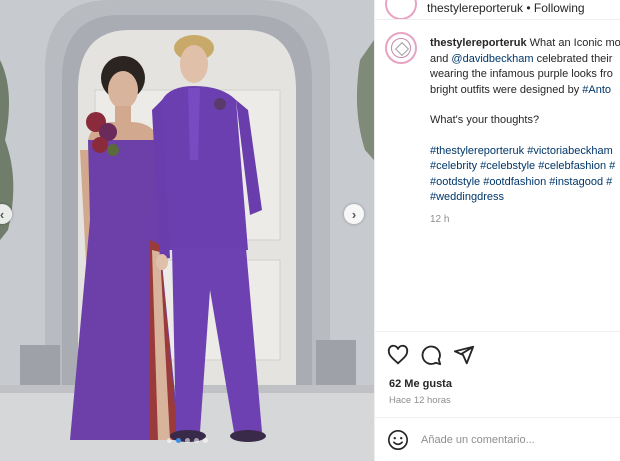 This screenshot has height=461, width=620. Describe the element at coordinates (420, 400) in the screenshot. I see `post-time: Hace 12 horas` at that location.